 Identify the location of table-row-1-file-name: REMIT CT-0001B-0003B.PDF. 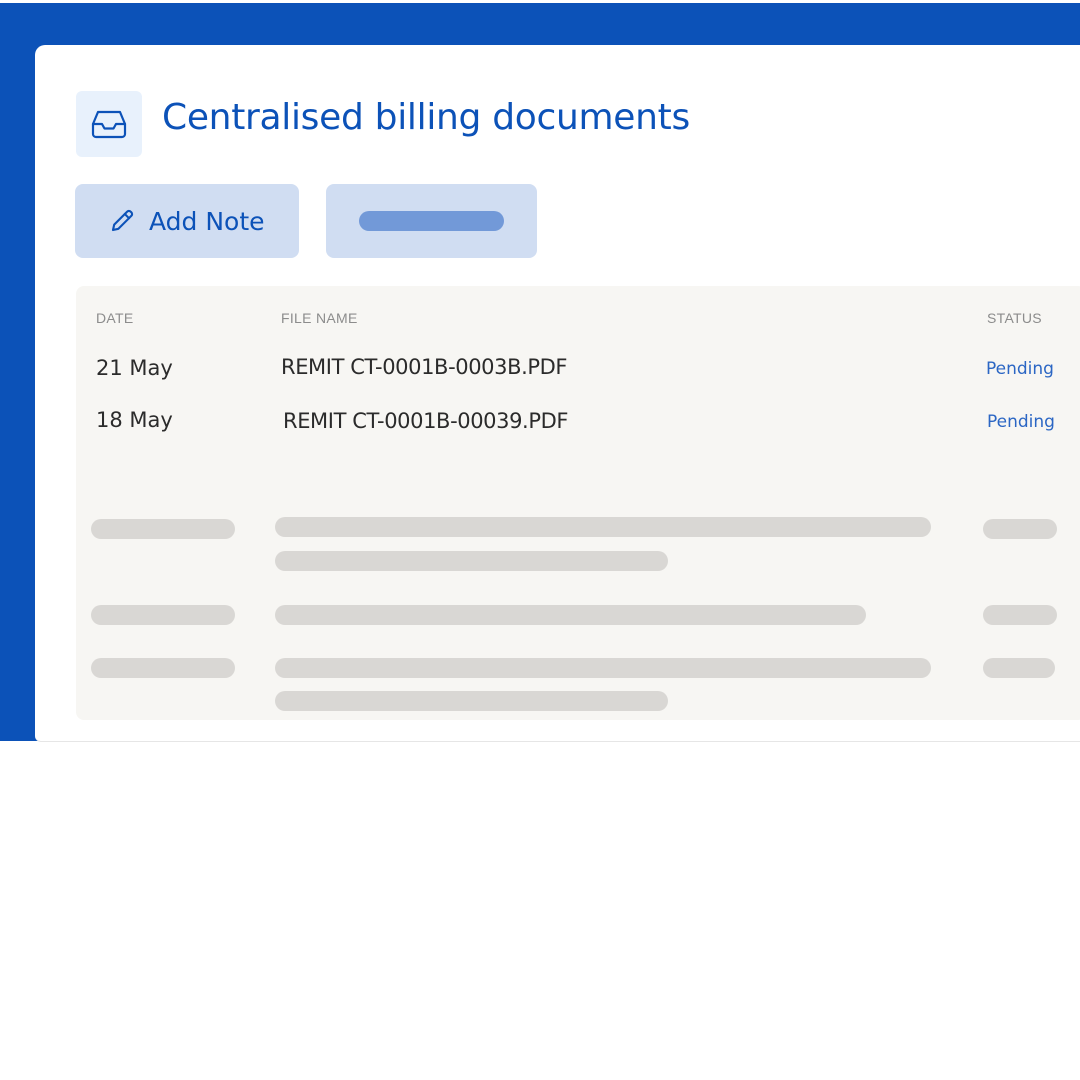
(424, 367).